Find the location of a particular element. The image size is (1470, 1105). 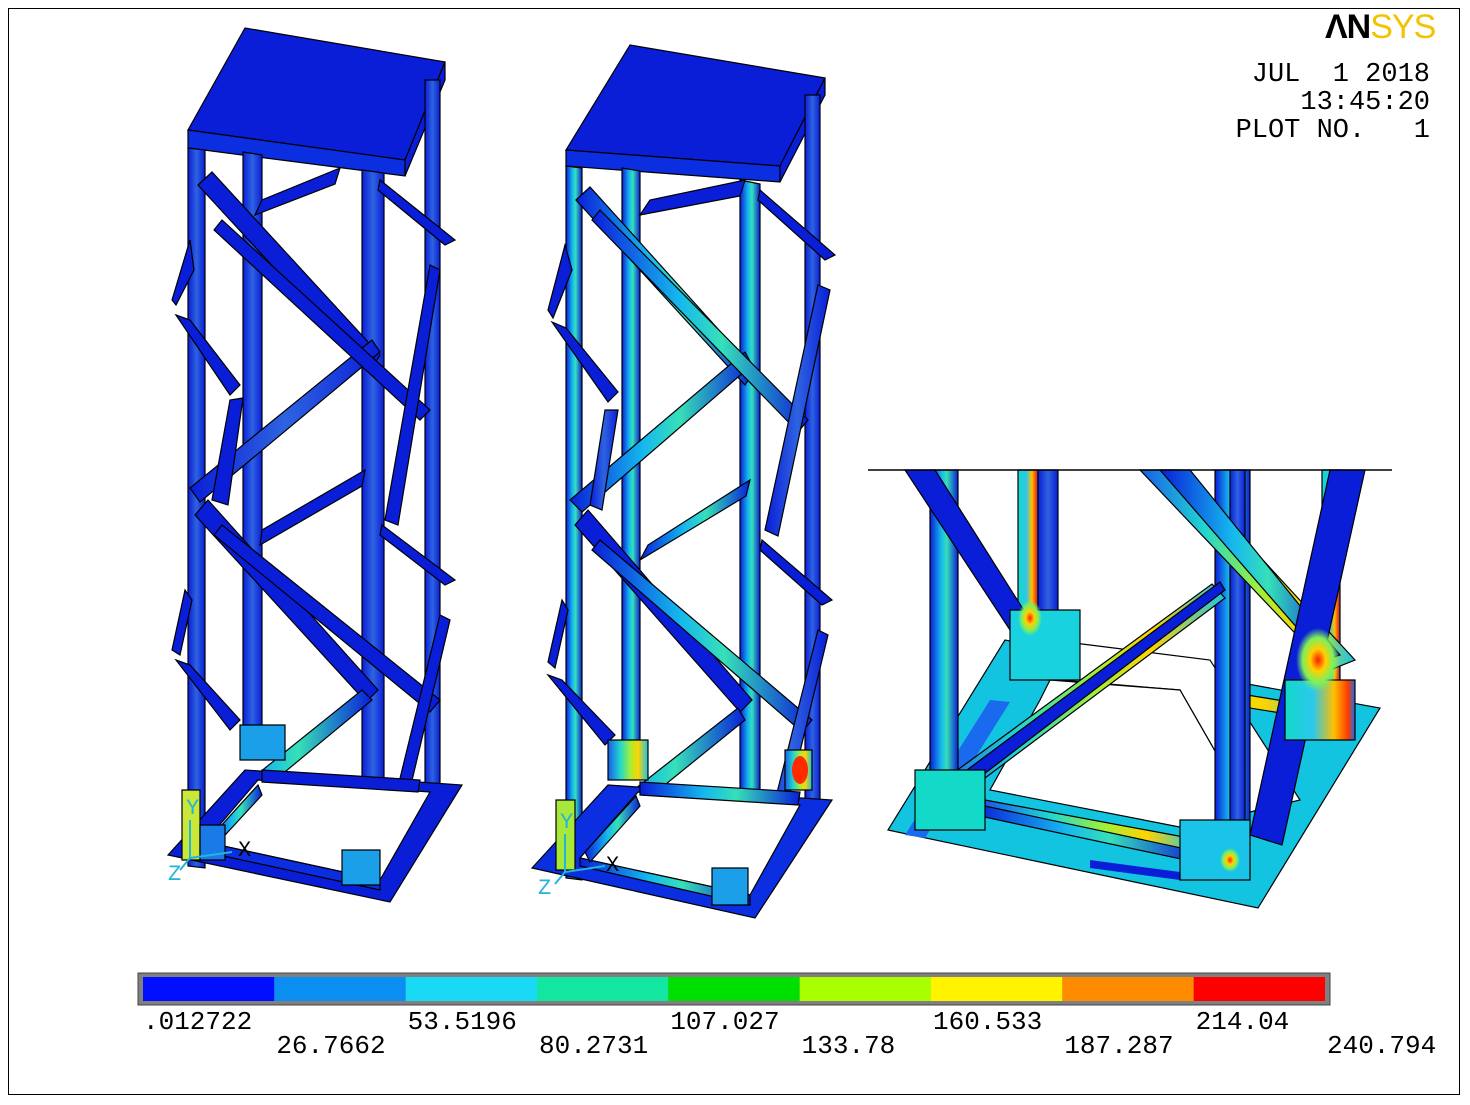

legend-tick-9: 240.794 is located at coordinates (1382, 1046).